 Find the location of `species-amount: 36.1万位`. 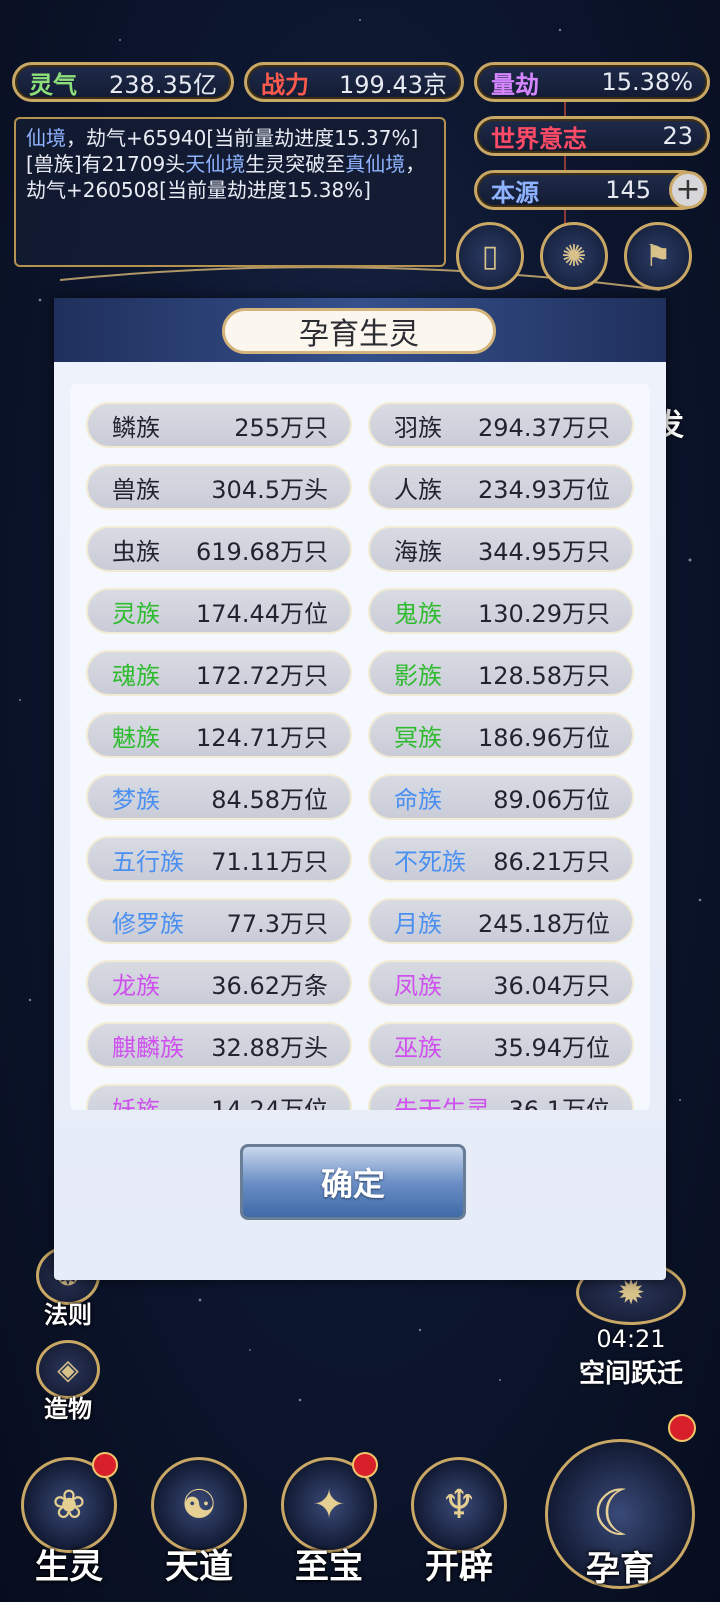

species-amount: 36.1万位 is located at coordinates (559, 1103).